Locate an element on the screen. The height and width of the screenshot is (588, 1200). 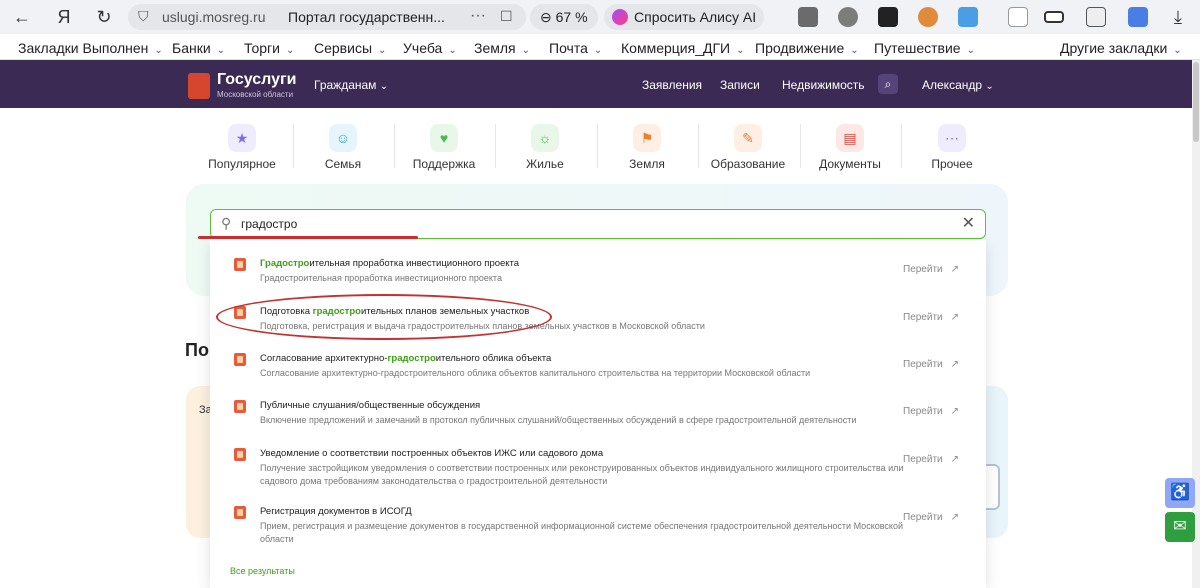
nav-citizens-menu: Гражданам ⌄ is located at coordinates (351, 85).